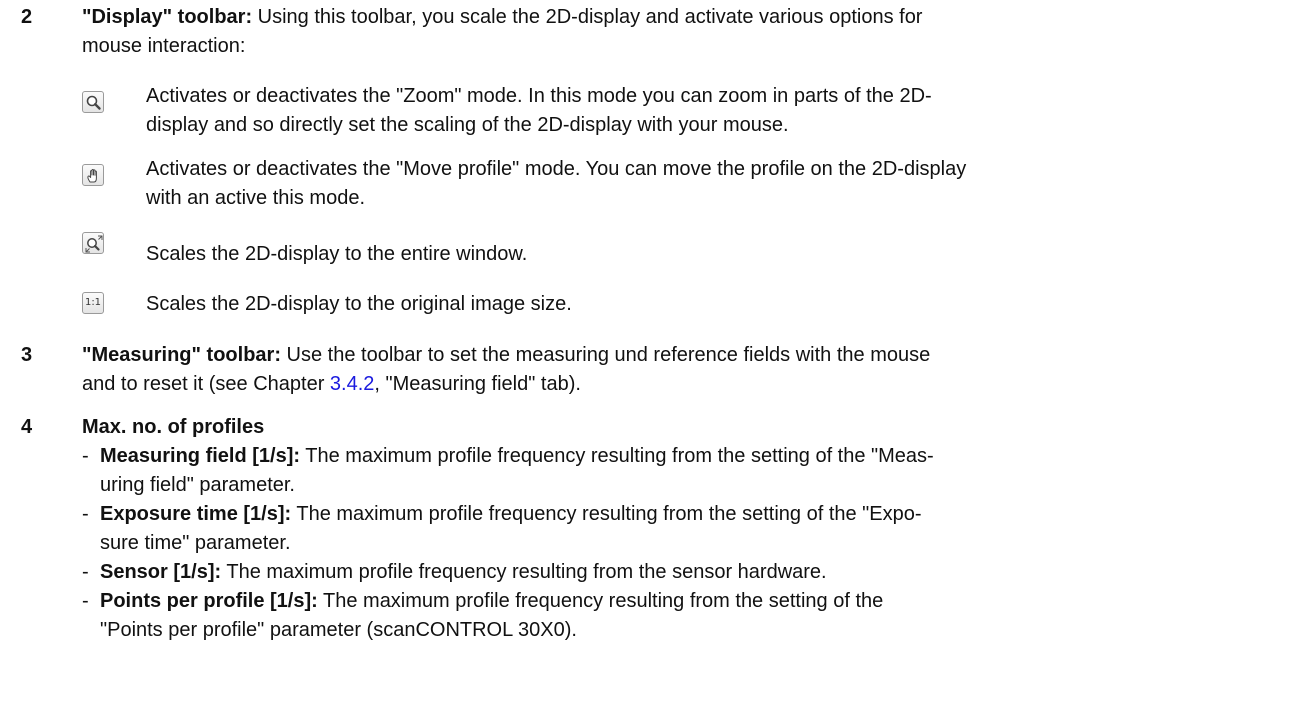 The height and width of the screenshot is (706, 1291). What do you see at coordinates (93, 243) in the screenshot?
I see `fit-window-icon` at bounding box center [93, 243].